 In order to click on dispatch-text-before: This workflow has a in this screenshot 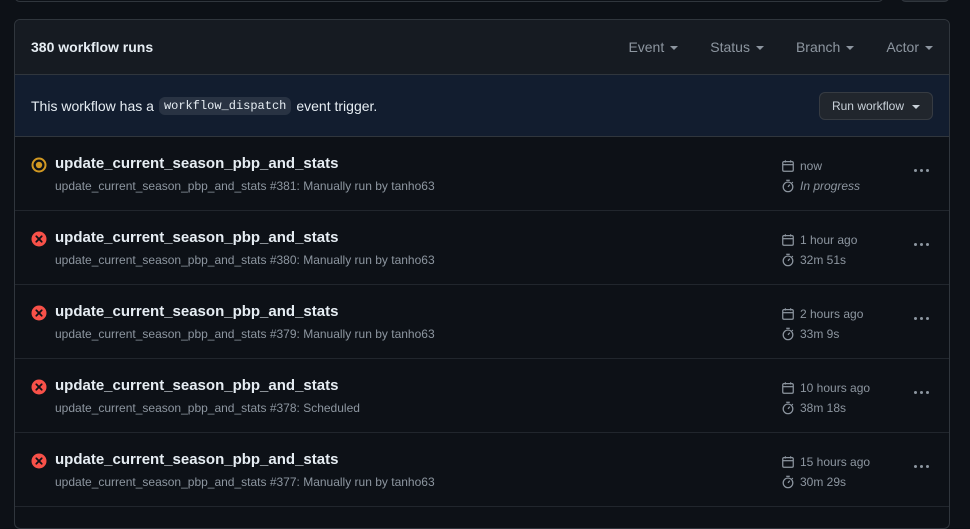, I will do `click(92, 105)`.